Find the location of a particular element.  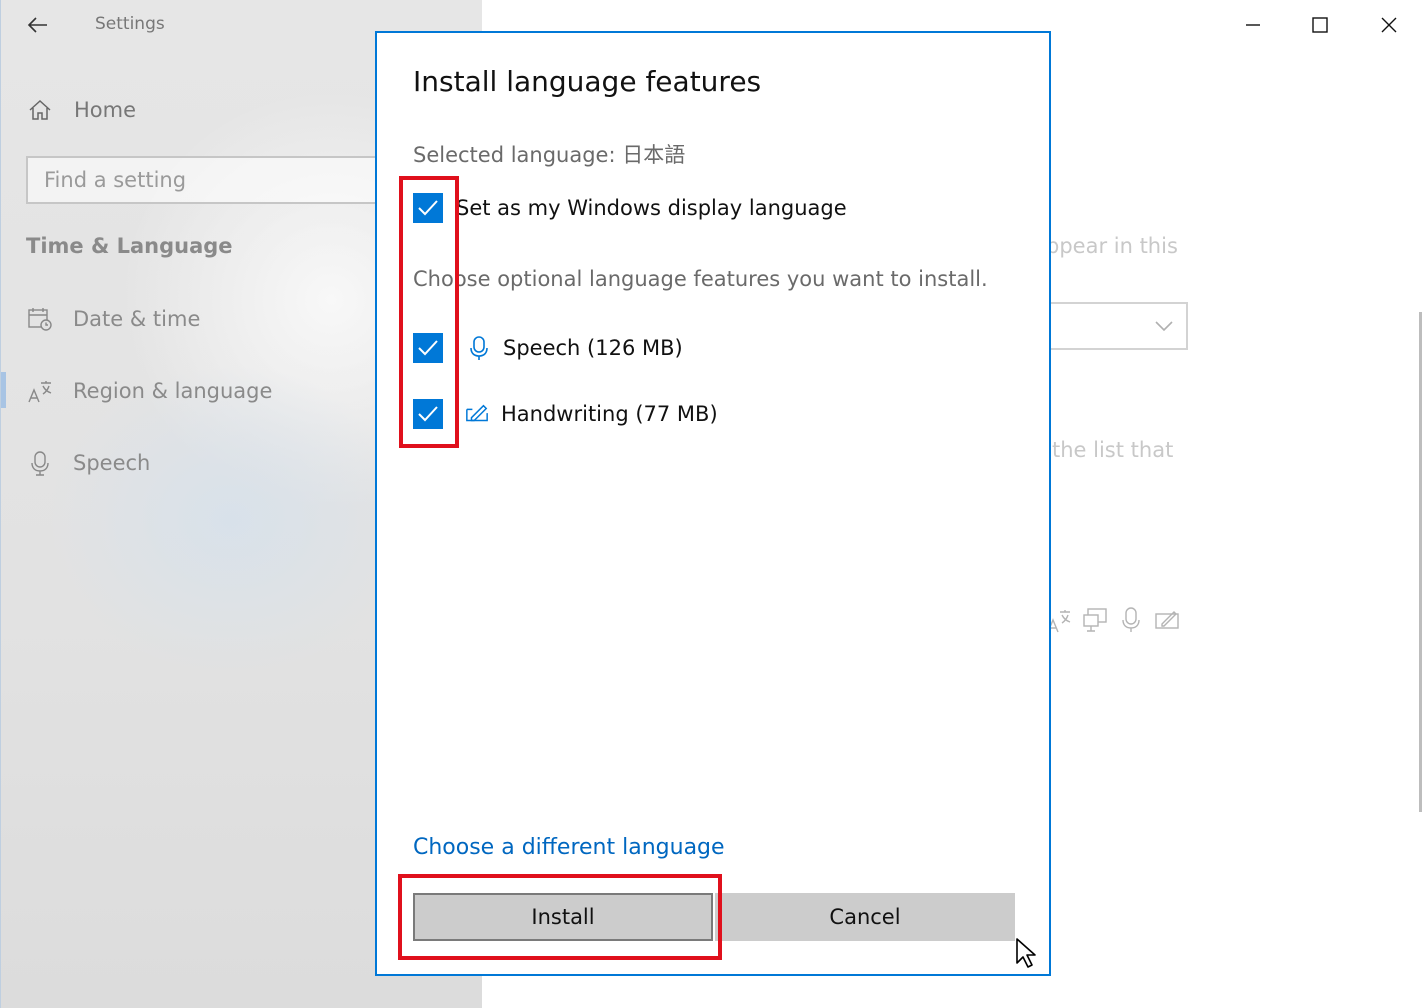

back-arrow-icon is located at coordinates (38, 25).